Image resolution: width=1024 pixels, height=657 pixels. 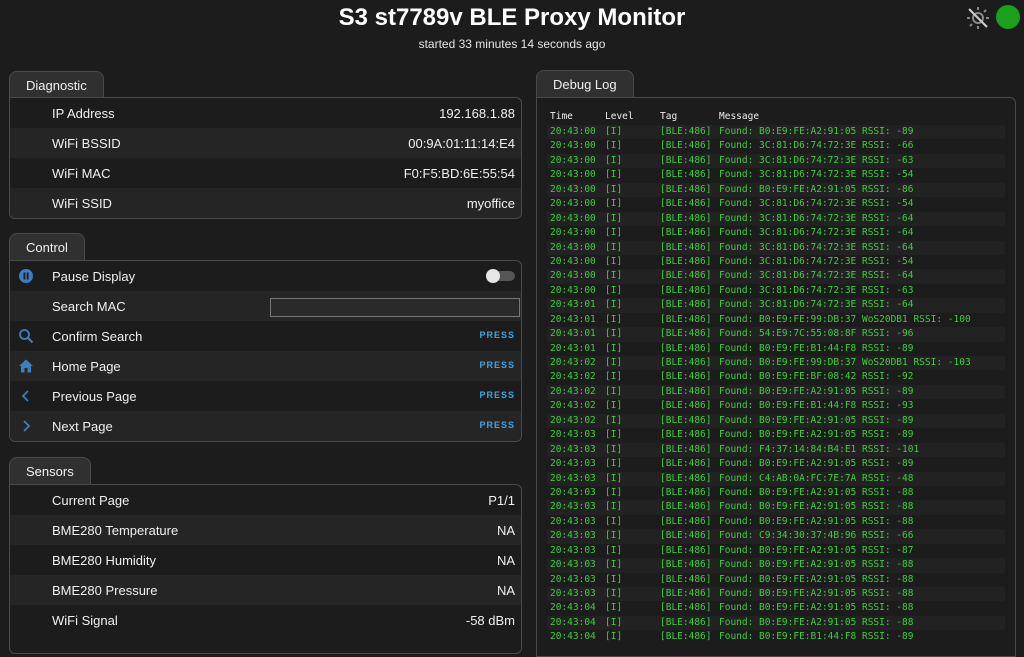 I want to click on next-page-row: Next Page PRESS, so click(x=265, y=426).